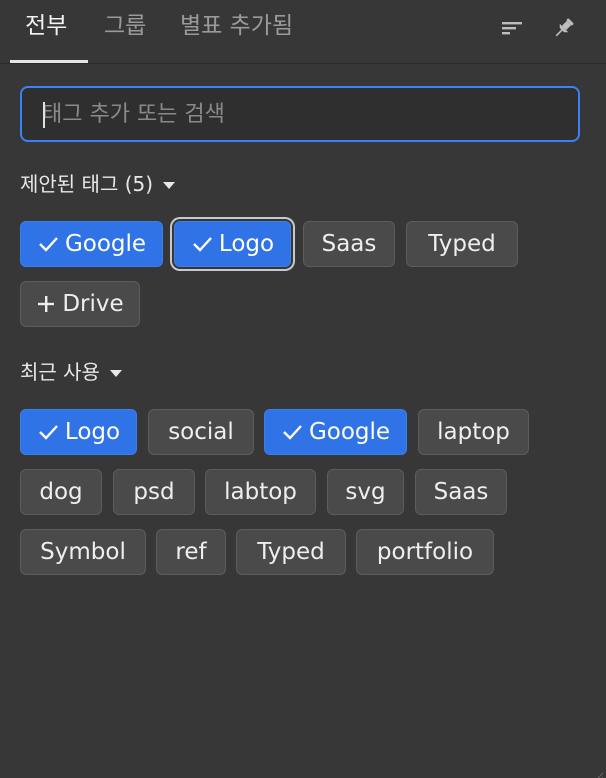  What do you see at coordinates (60, 372) in the screenshot?
I see `recent-tags-title: 최근 사용` at bounding box center [60, 372].